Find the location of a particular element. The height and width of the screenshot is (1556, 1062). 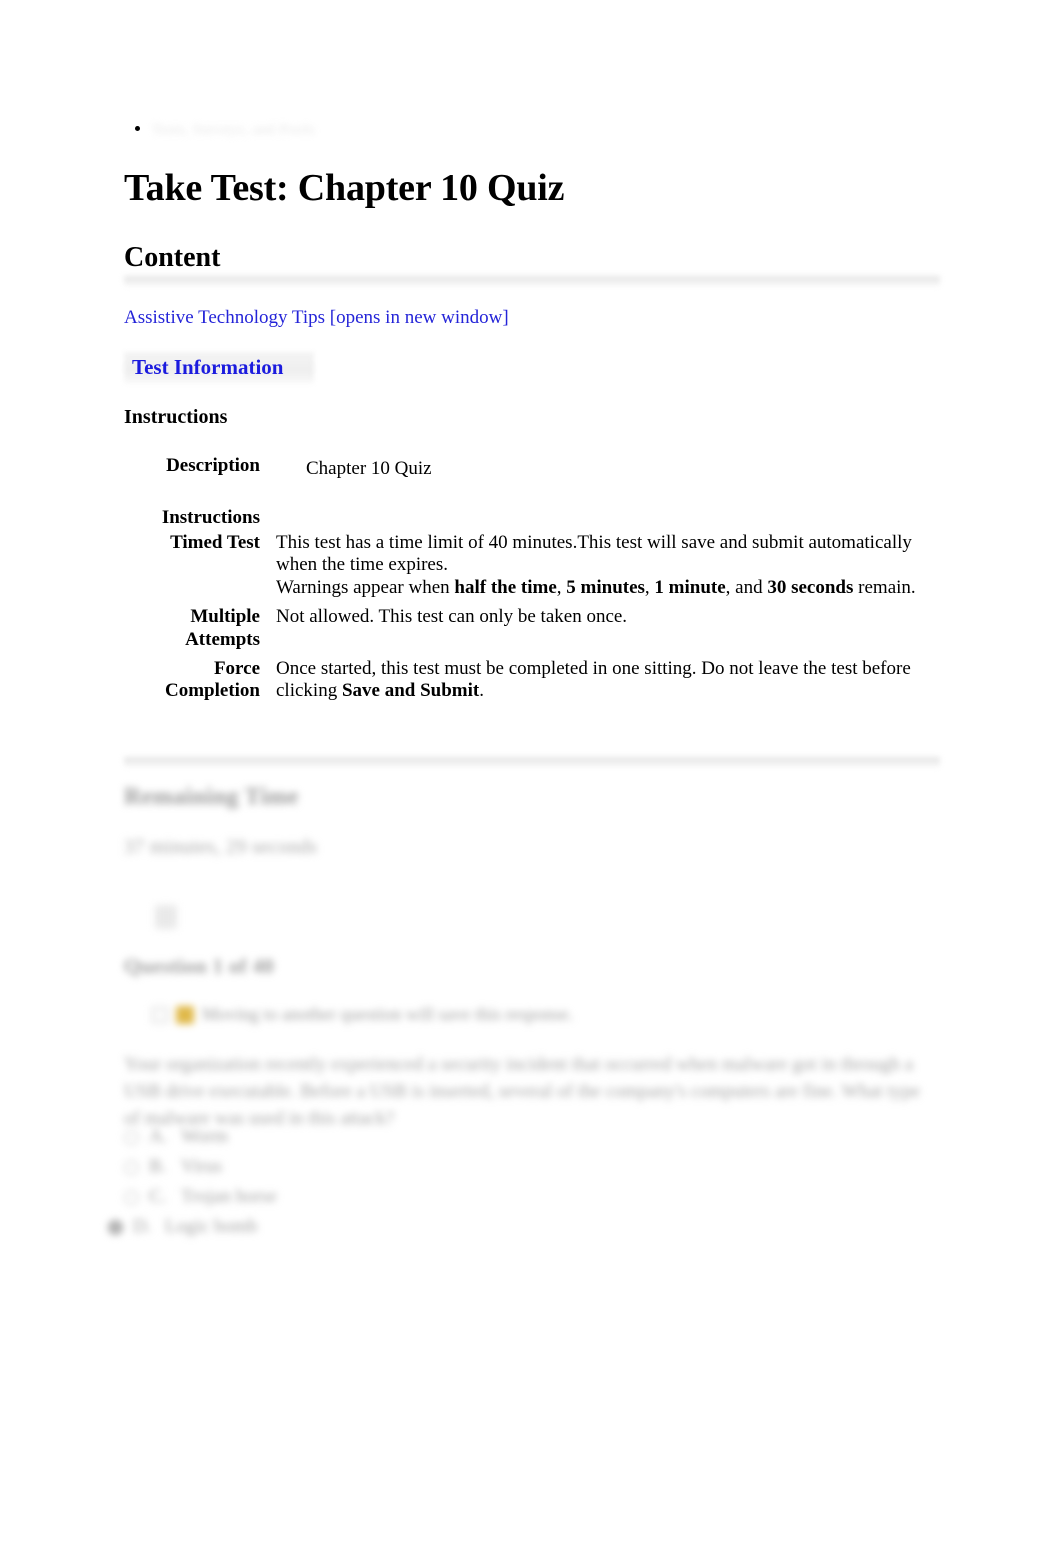

remaining-time-value: 37 minutes, 29 seconds is located at coordinates (221, 847).